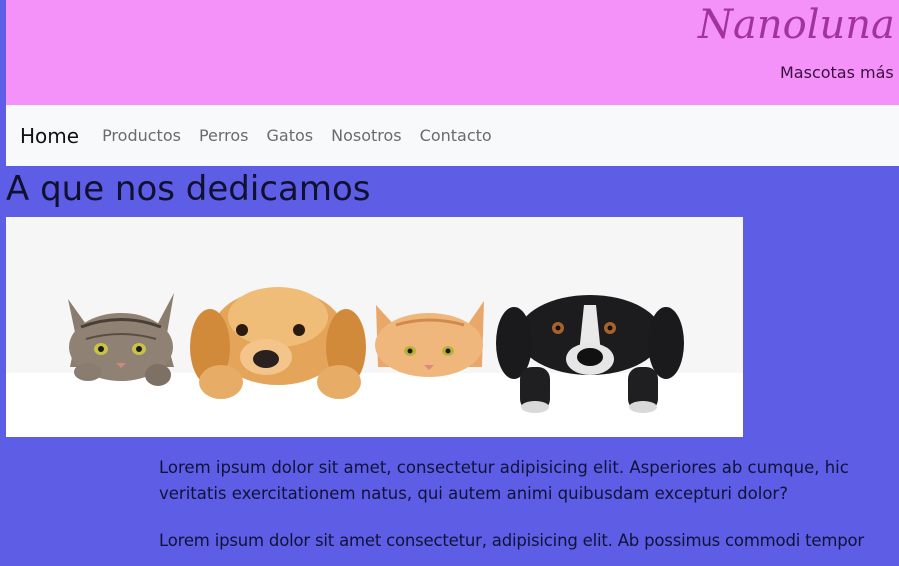 This screenshot has width=899, height=566. I want to click on nav-home-link: Home, so click(49, 136).